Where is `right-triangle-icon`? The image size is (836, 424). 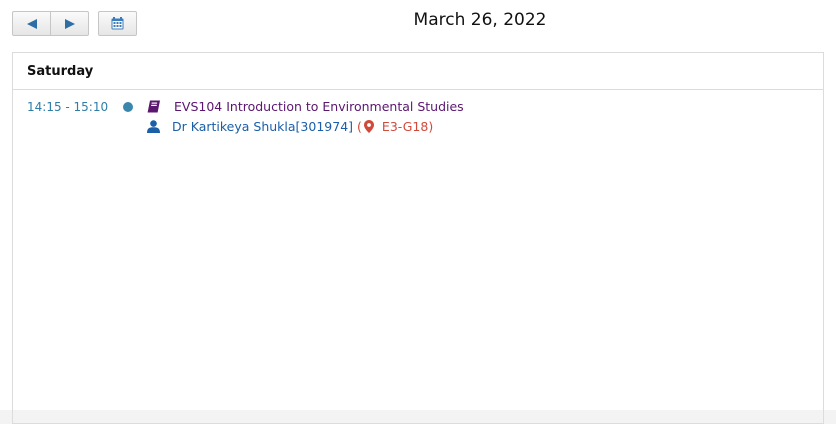 right-triangle-icon is located at coordinates (70, 24).